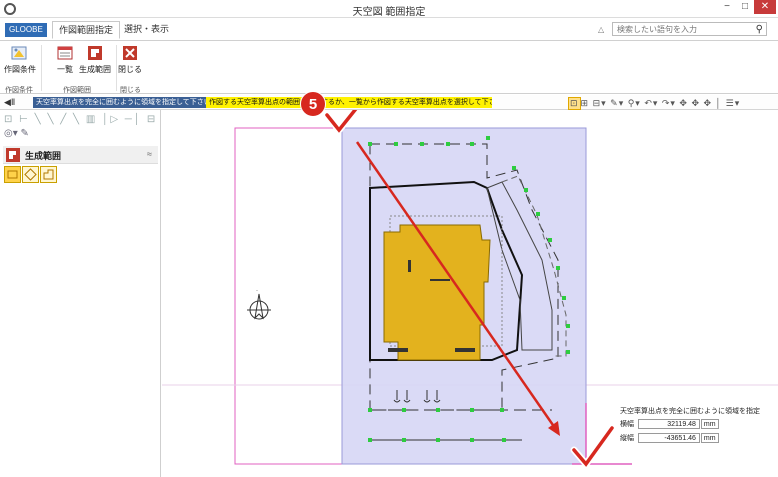 The width and height of the screenshot is (778, 477). What do you see at coordinates (9, 102) in the screenshot?
I see `panel-toggle-icon: ◀Ⅱ` at bounding box center [9, 102].